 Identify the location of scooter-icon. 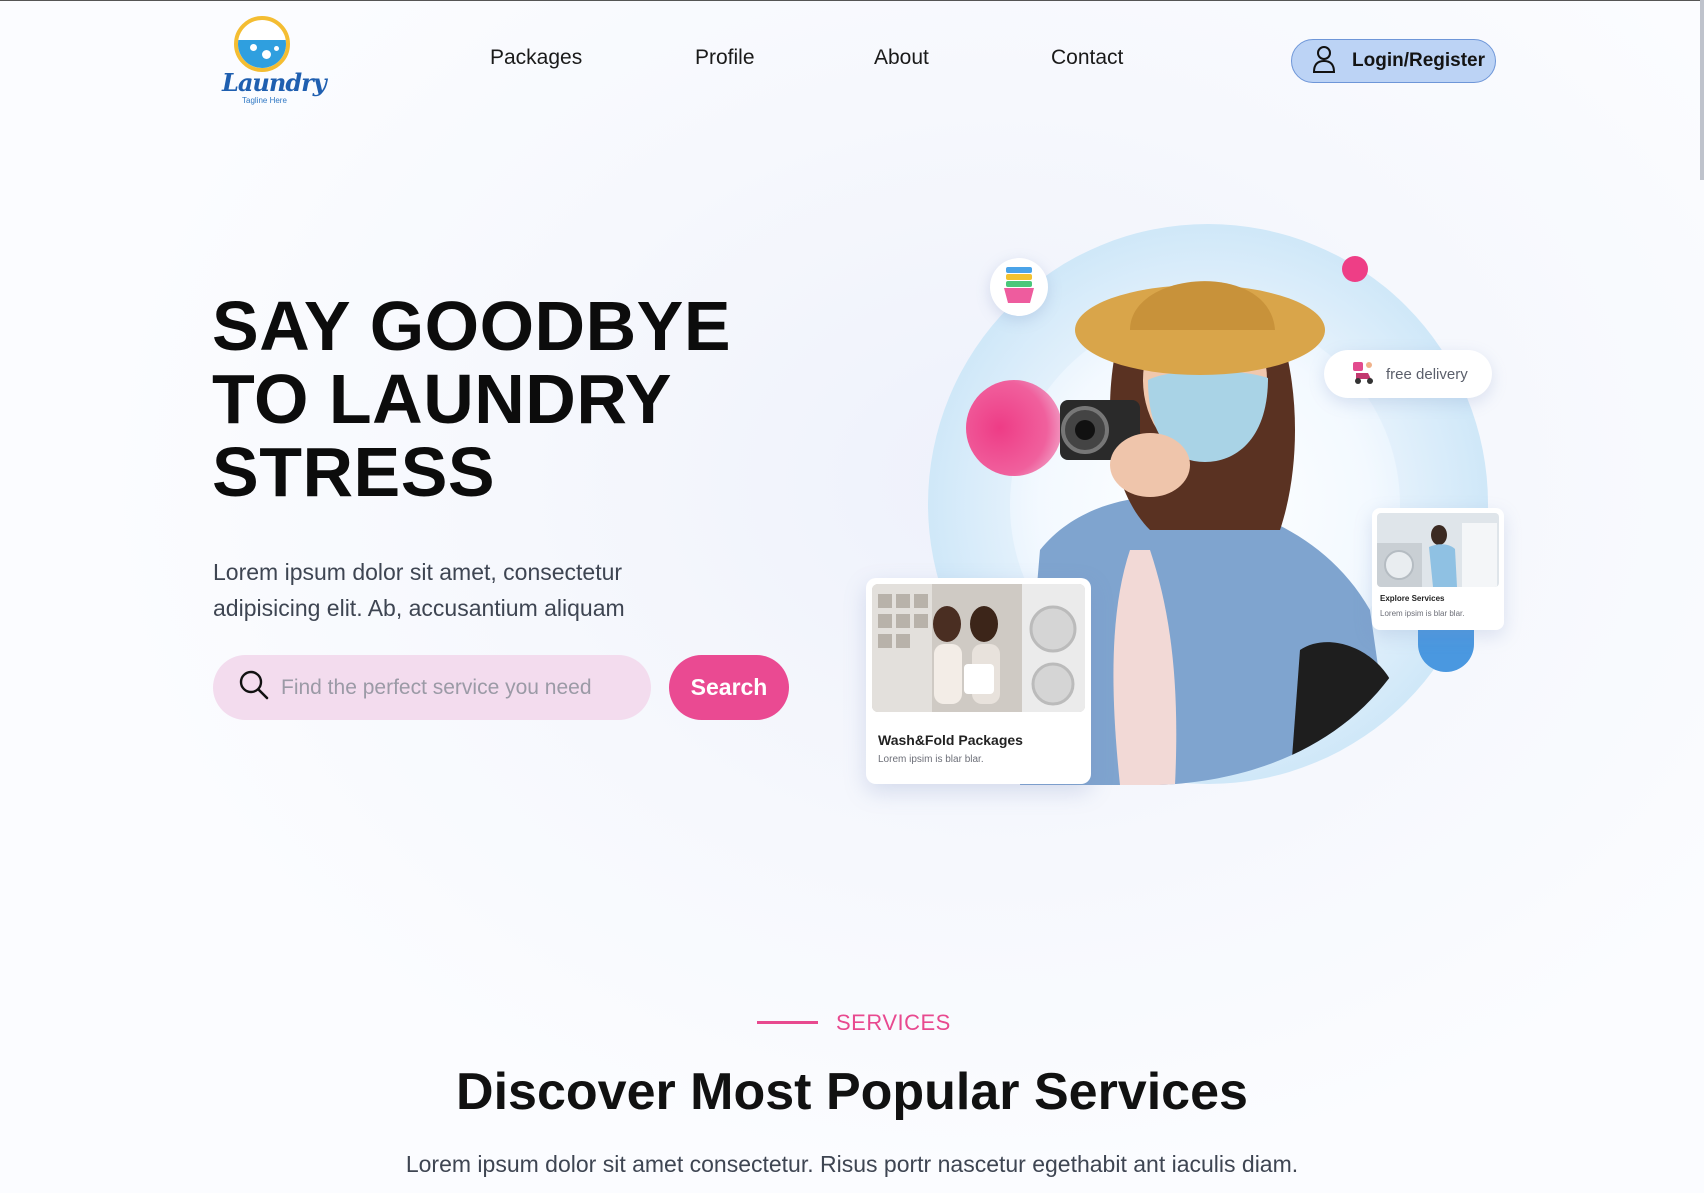
(1363, 374).